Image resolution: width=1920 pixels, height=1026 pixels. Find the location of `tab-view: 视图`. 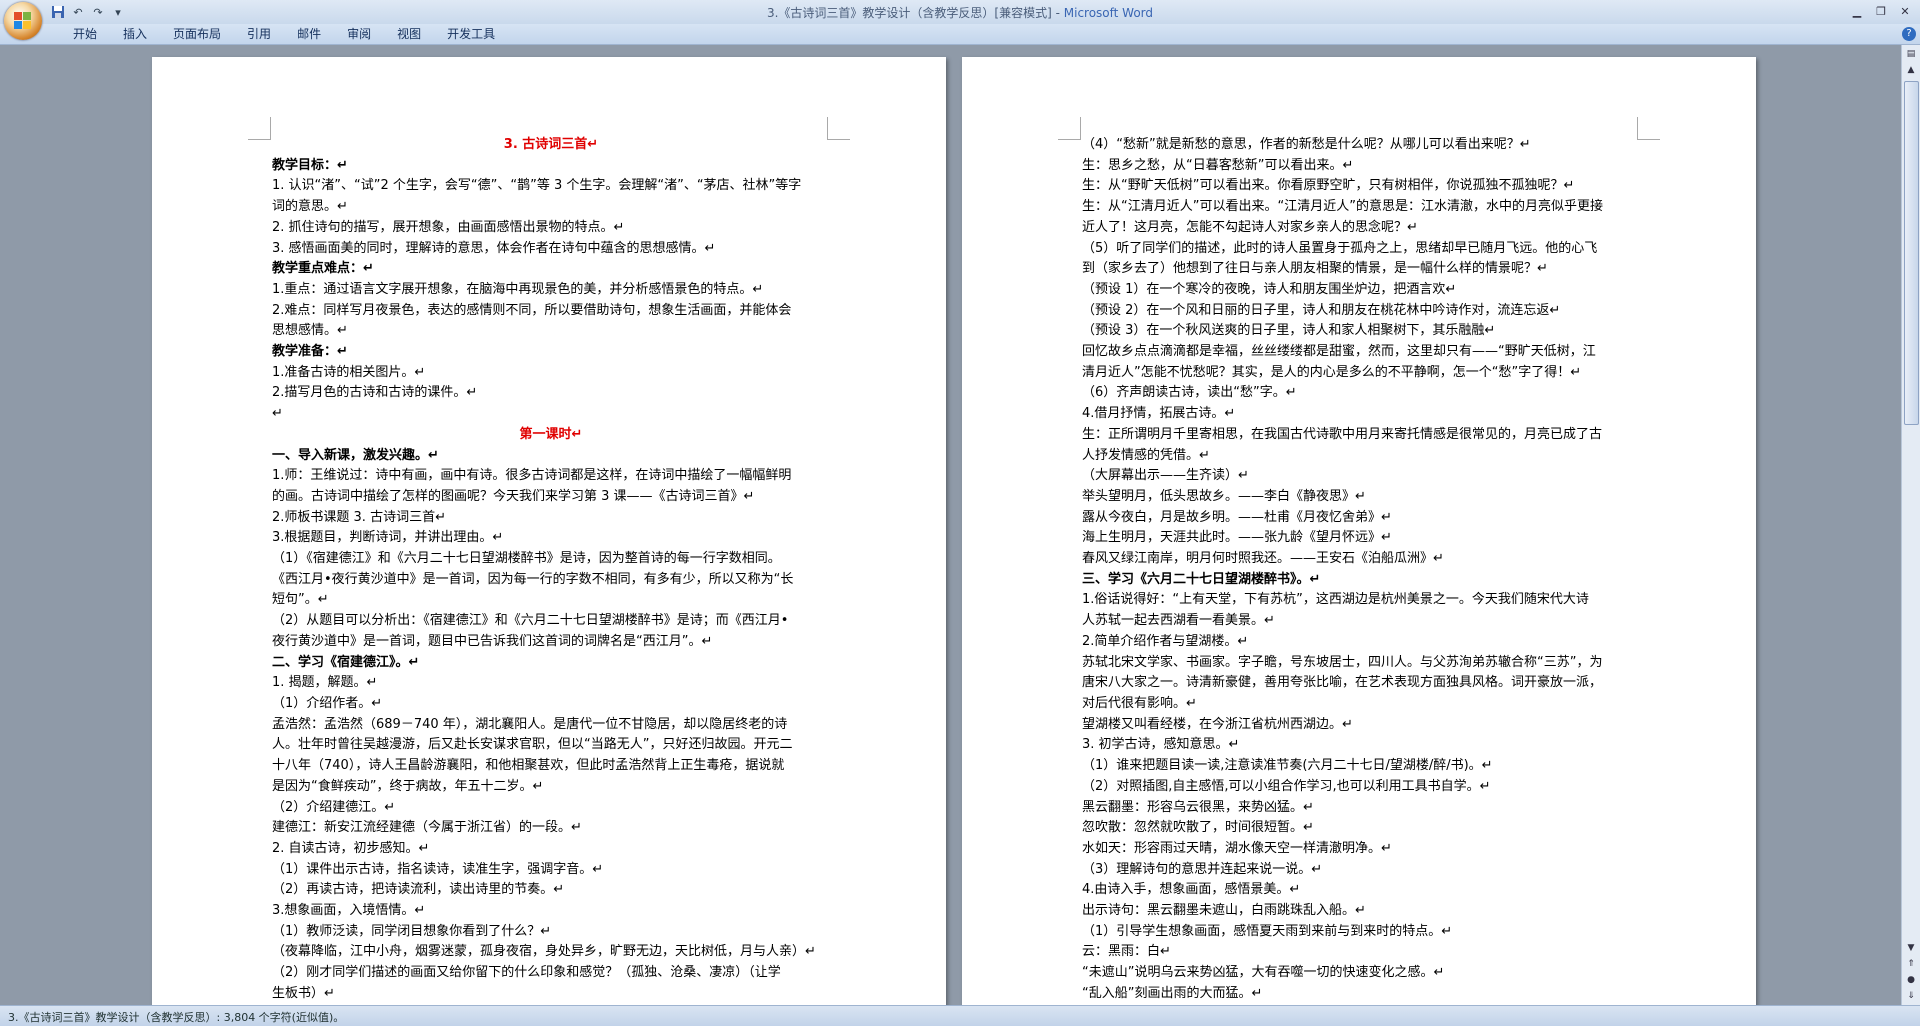

tab-view: 视图 is located at coordinates (409, 34).